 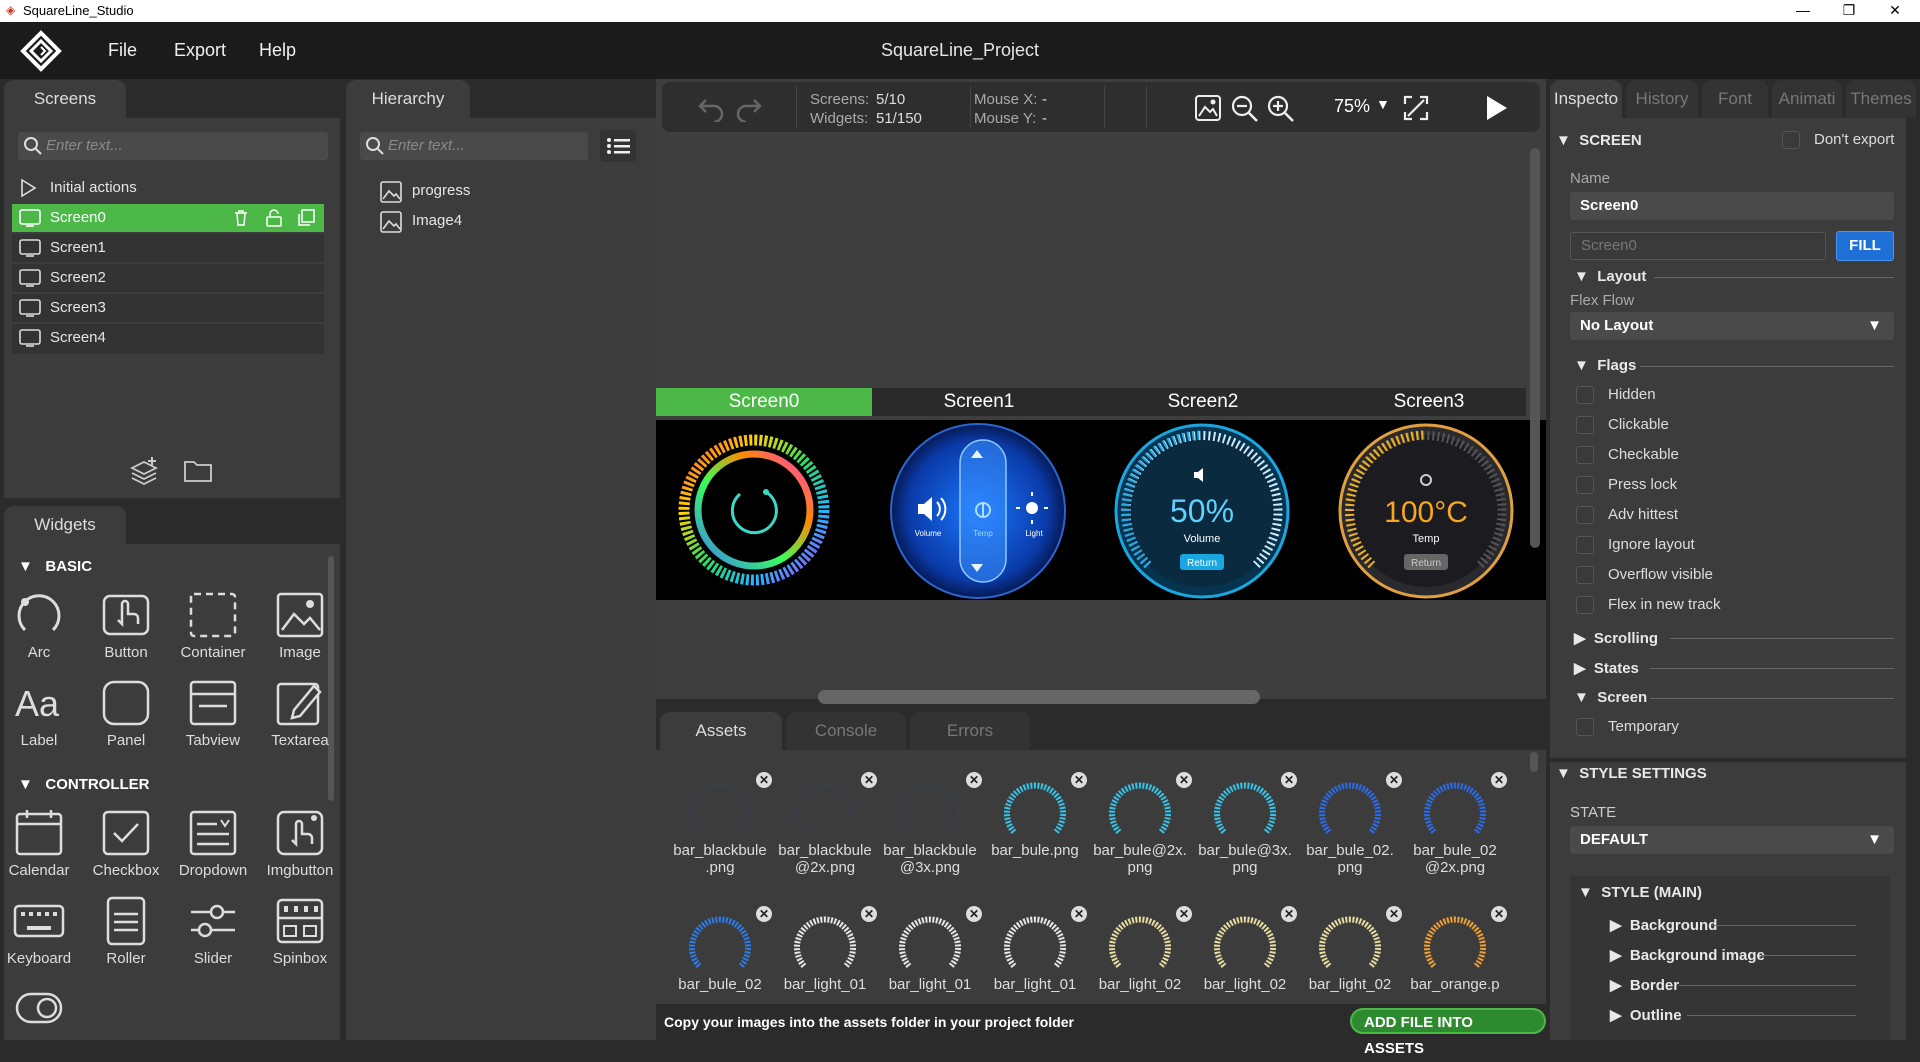 I want to click on tab-font: Font, so click(x=1735, y=99).